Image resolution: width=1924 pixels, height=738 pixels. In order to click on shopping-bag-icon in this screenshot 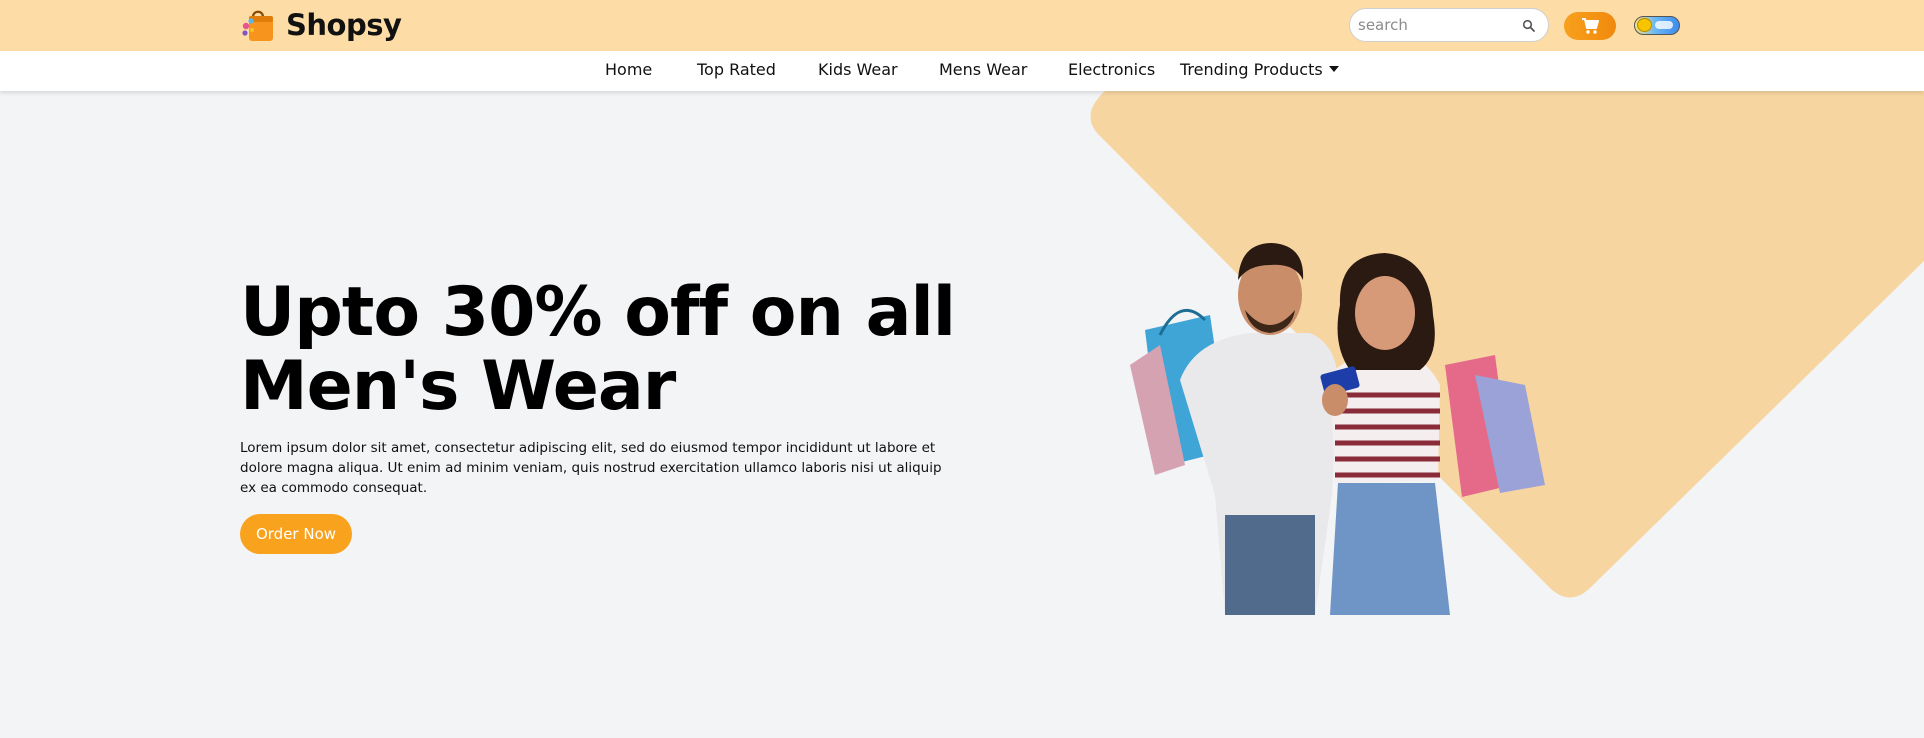, I will do `click(257, 25)`.